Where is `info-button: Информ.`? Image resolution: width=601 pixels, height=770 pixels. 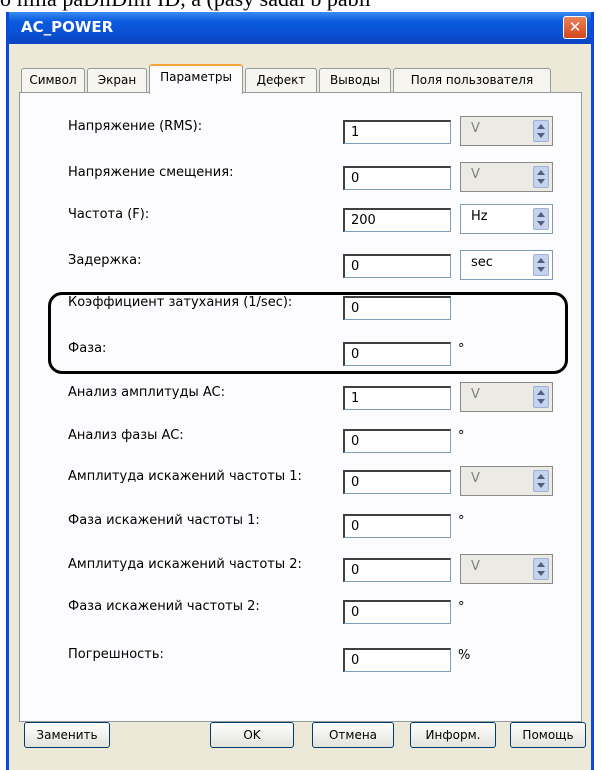 info-button: Информ. is located at coordinates (453, 735).